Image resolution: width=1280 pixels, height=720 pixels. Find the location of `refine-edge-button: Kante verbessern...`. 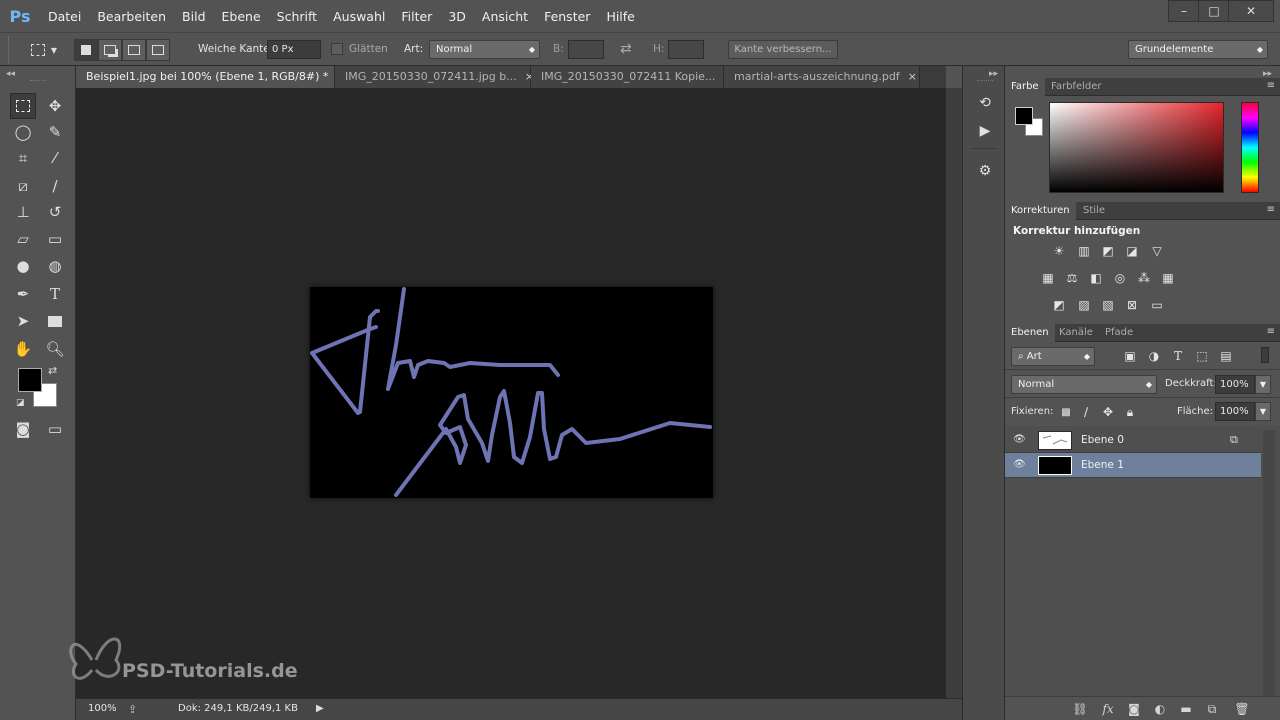

refine-edge-button: Kante verbessern... is located at coordinates (783, 49).